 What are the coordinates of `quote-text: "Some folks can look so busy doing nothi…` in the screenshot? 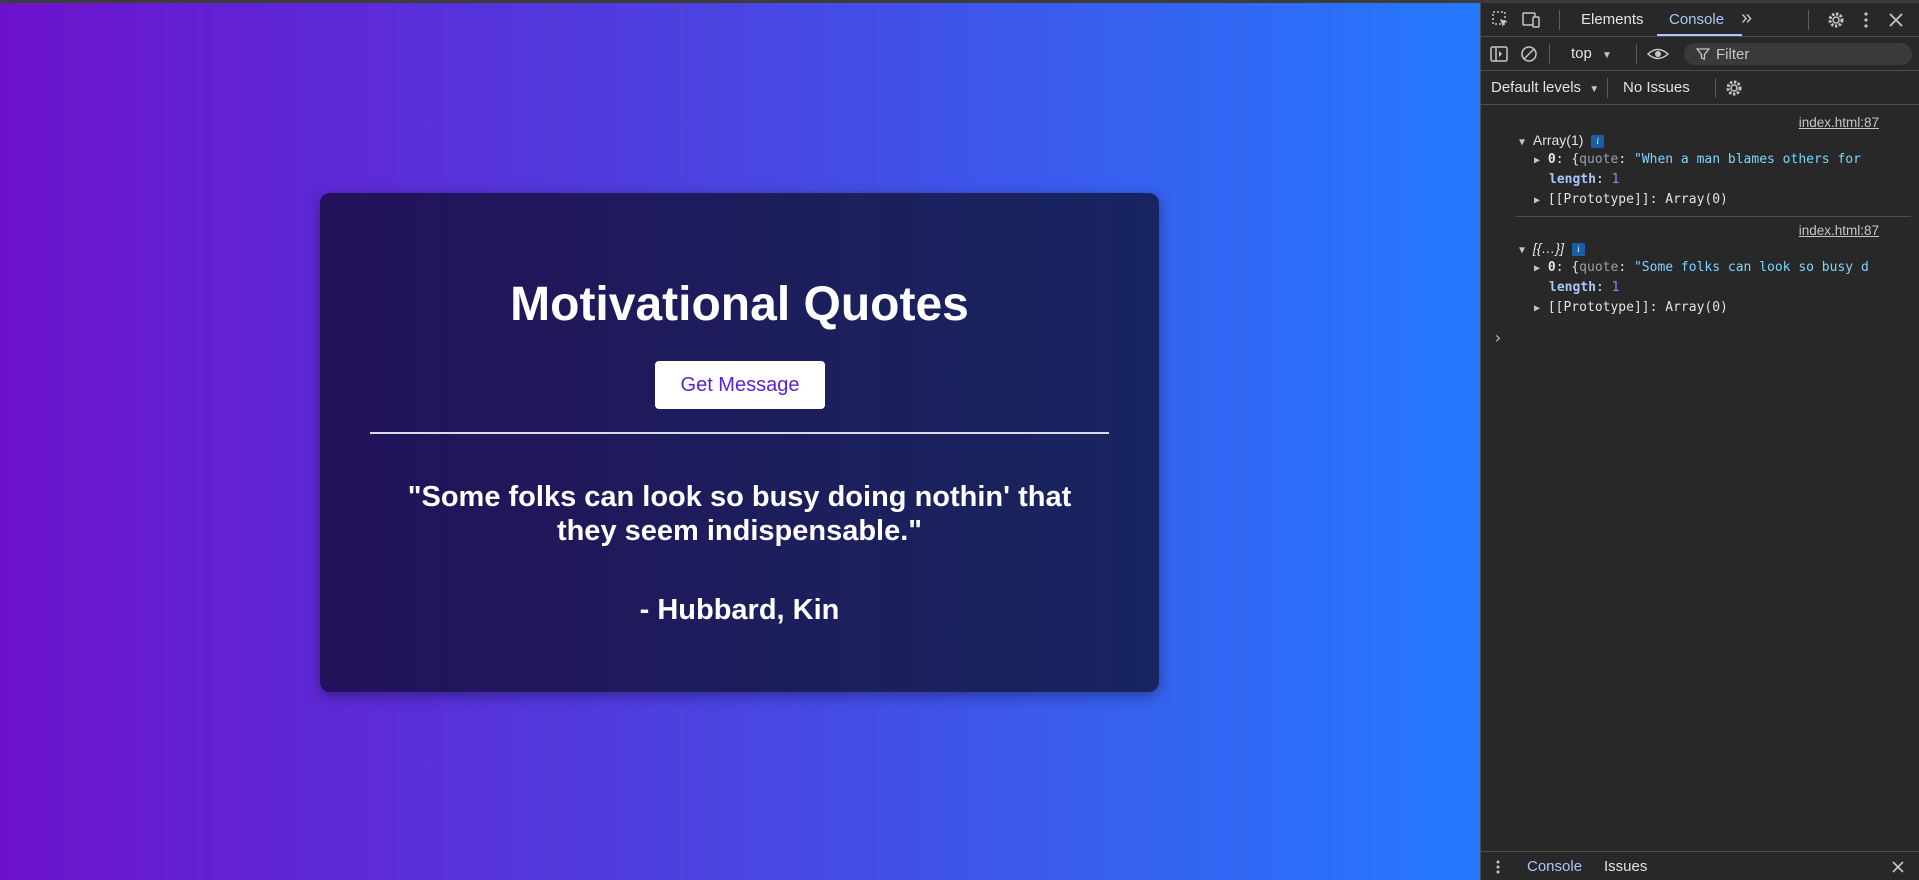 It's located at (739, 514).